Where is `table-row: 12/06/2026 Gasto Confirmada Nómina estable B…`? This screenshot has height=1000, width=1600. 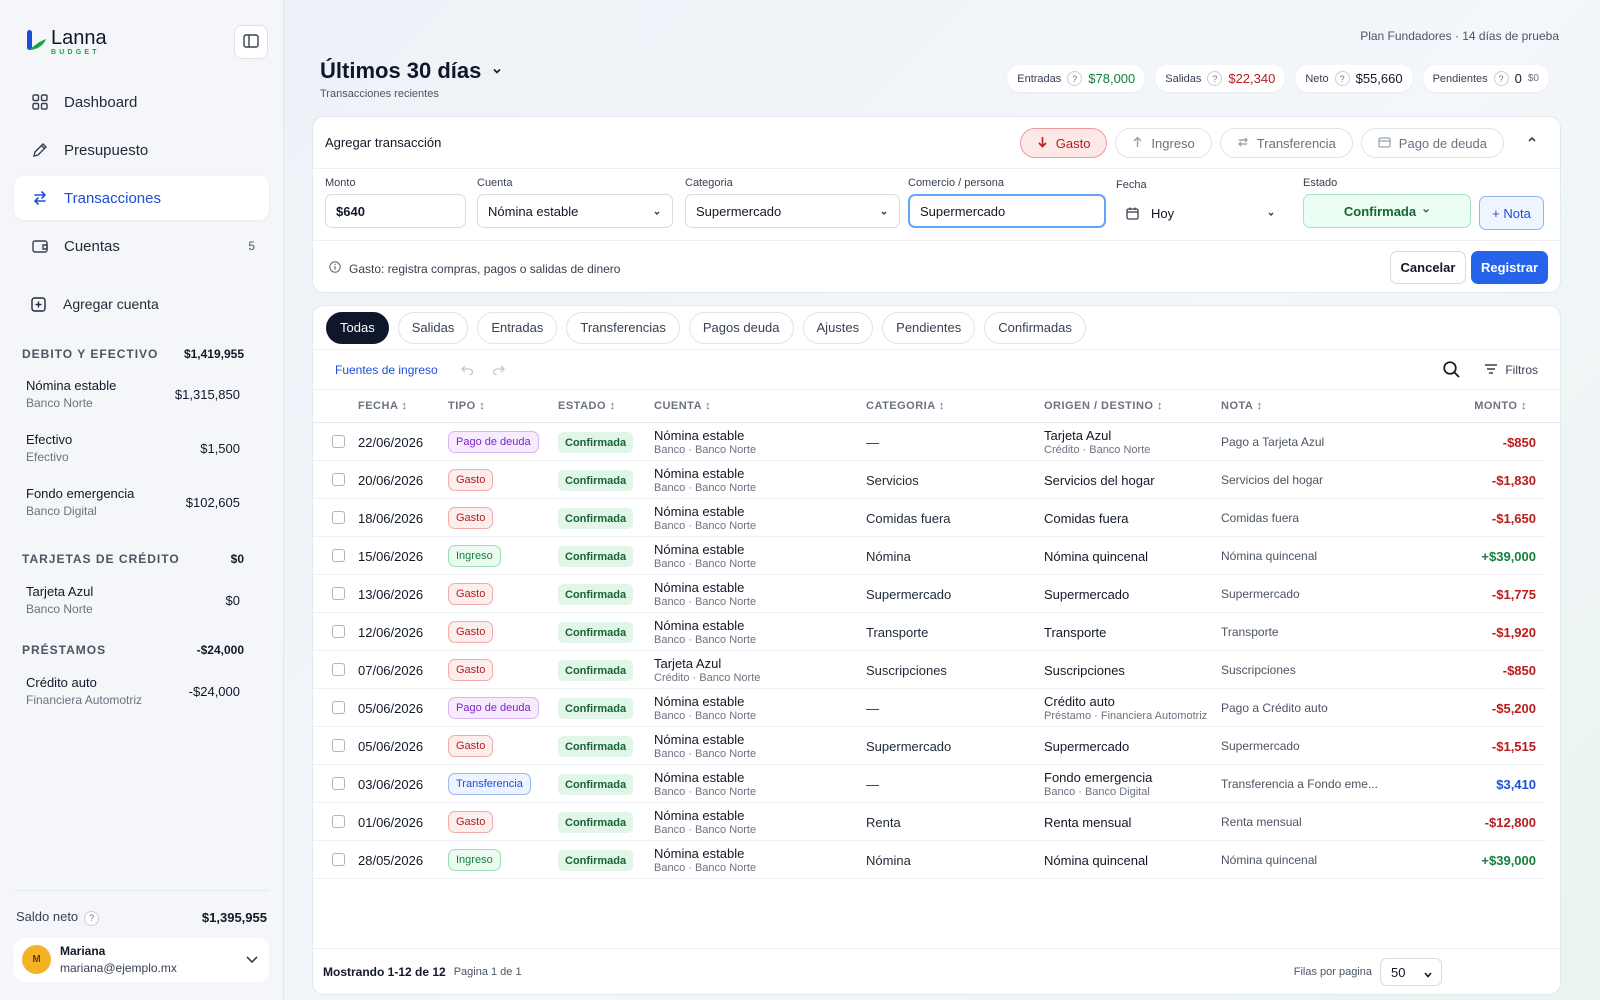 table-row: 12/06/2026 Gasto Confirmada Nómina estable B… is located at coordinates (929, 632).